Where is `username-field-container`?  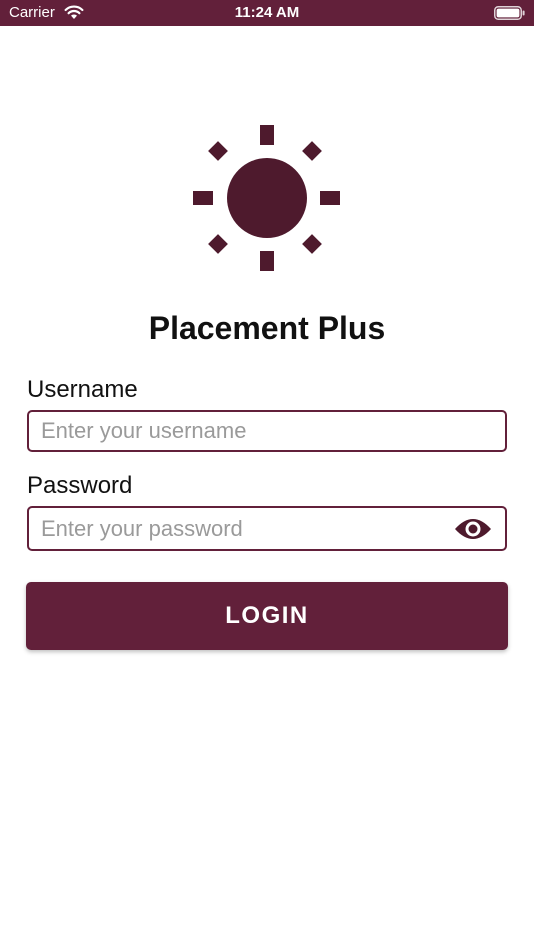 username-field-container is located at coordinates (267, 431).